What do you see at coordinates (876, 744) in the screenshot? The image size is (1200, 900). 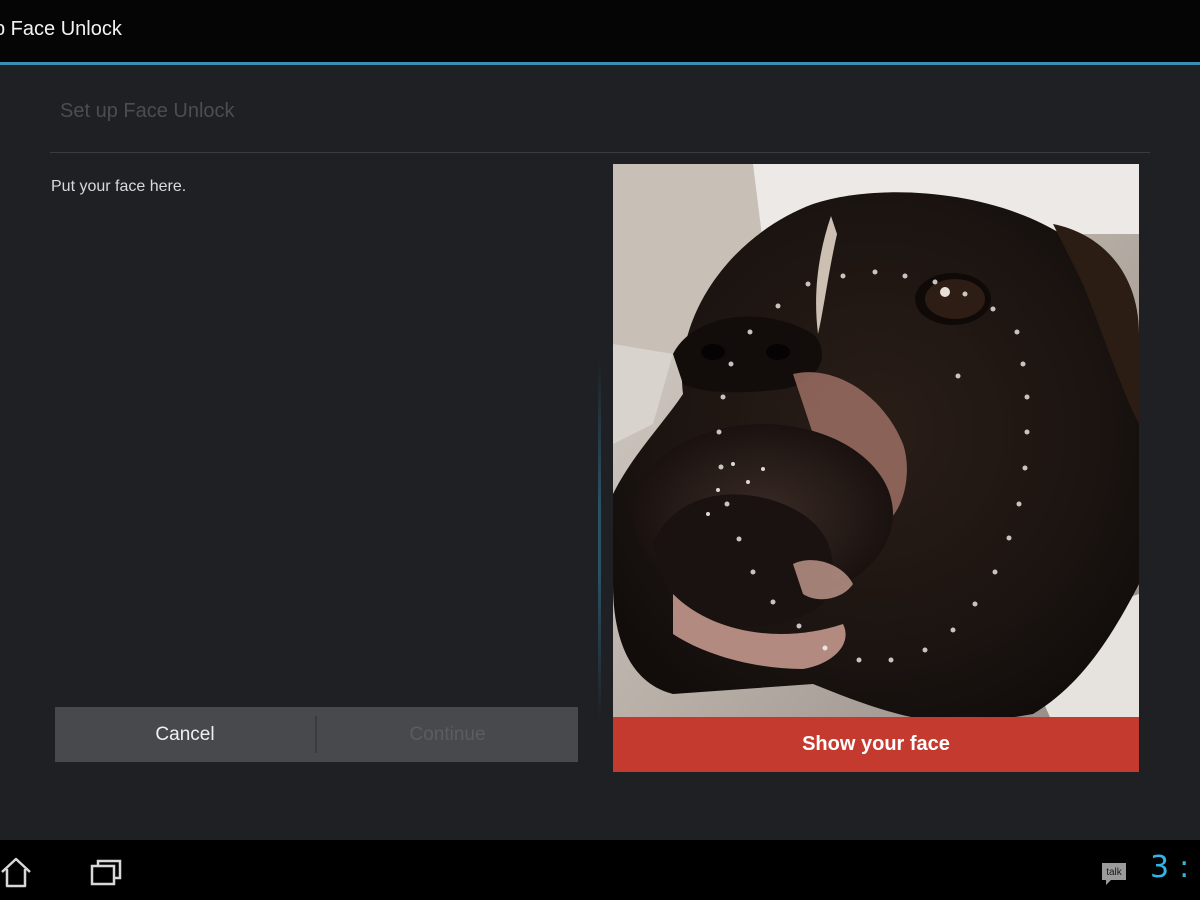 I see `show-your-face-banner: Show your face` at bounding box center [876, 744].